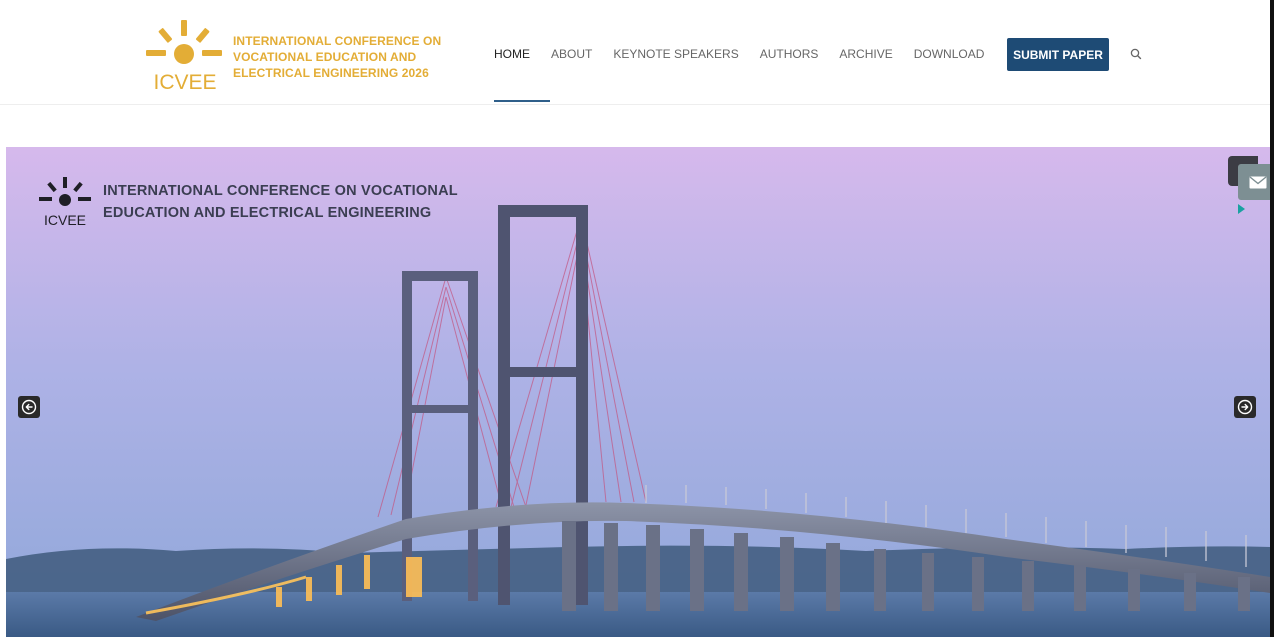  What do you see at coordinates (1241, 209) in the screenshot?
I see `play-triangle-icon` at bounding box center [1241, 209].